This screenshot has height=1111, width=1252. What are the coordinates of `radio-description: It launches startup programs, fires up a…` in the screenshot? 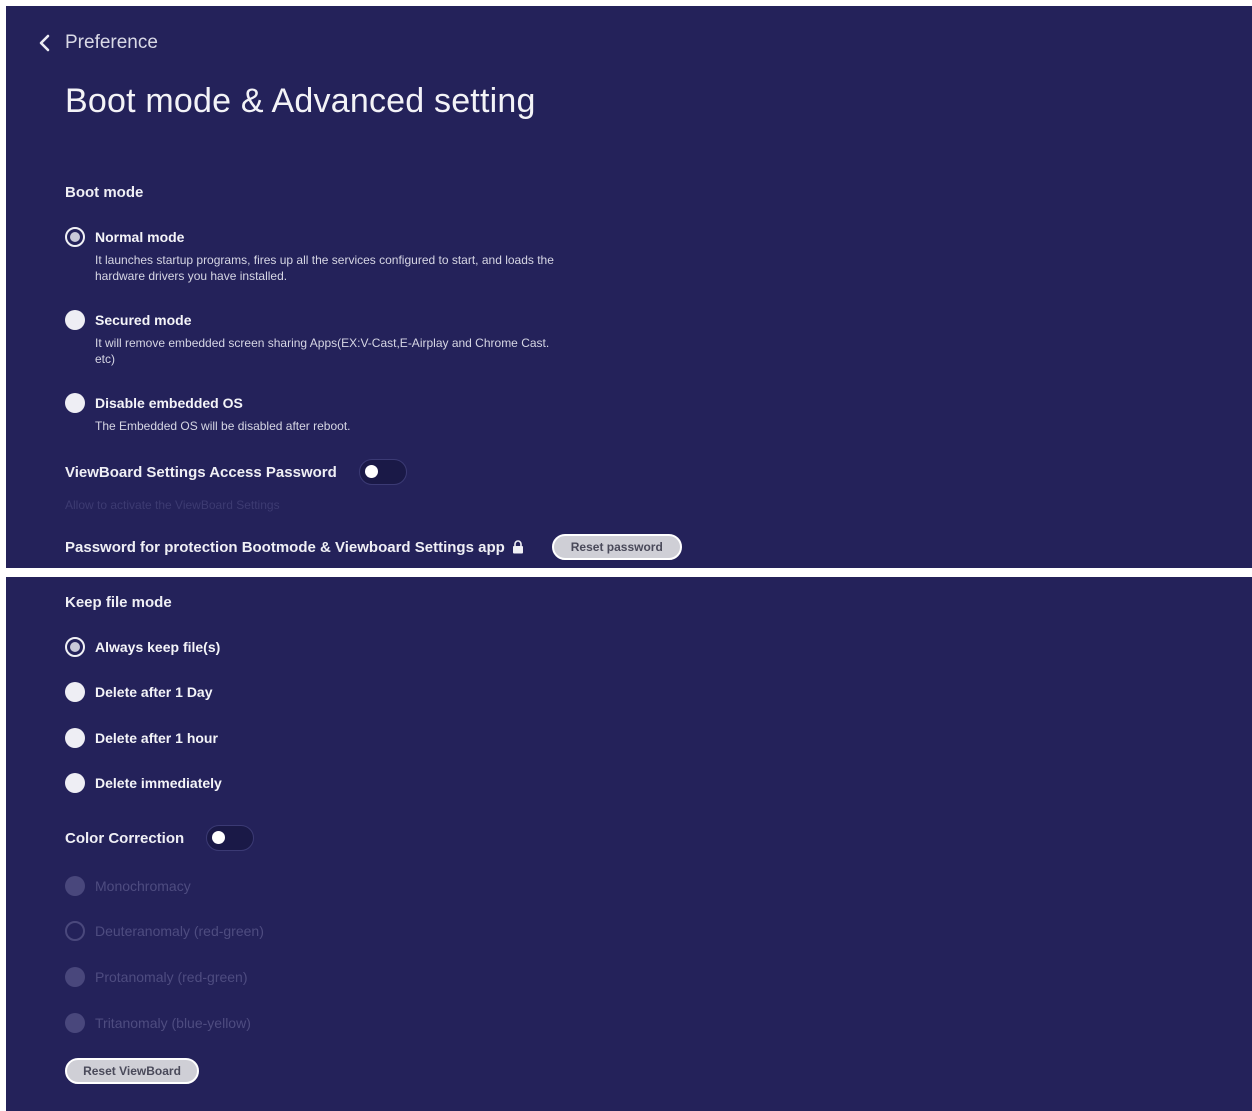 It's located at (324, 268).